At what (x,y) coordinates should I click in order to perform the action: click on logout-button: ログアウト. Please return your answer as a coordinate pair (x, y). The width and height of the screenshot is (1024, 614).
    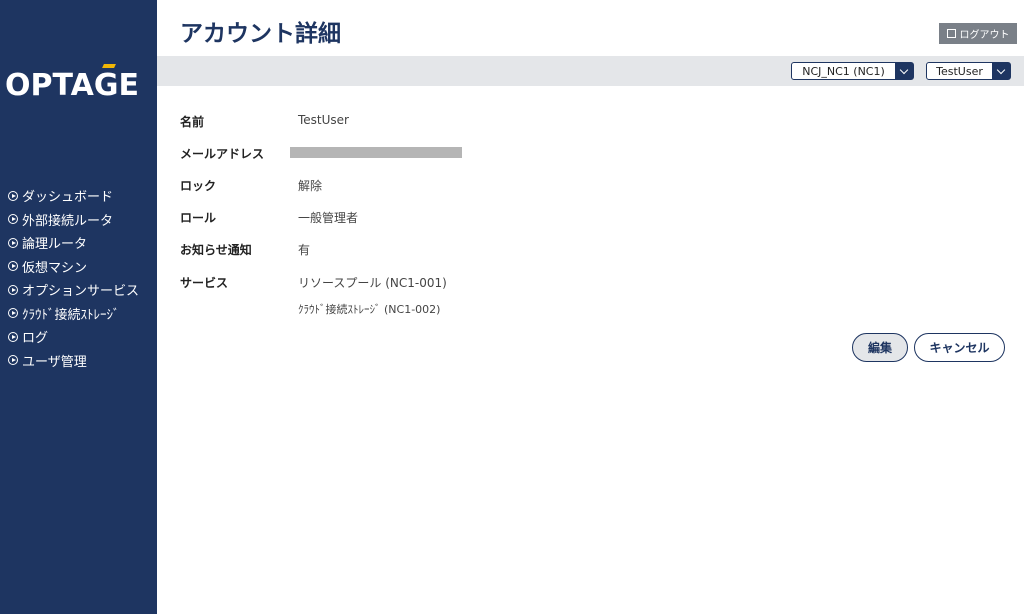
    Looking at the image, I should click on (978, 33).